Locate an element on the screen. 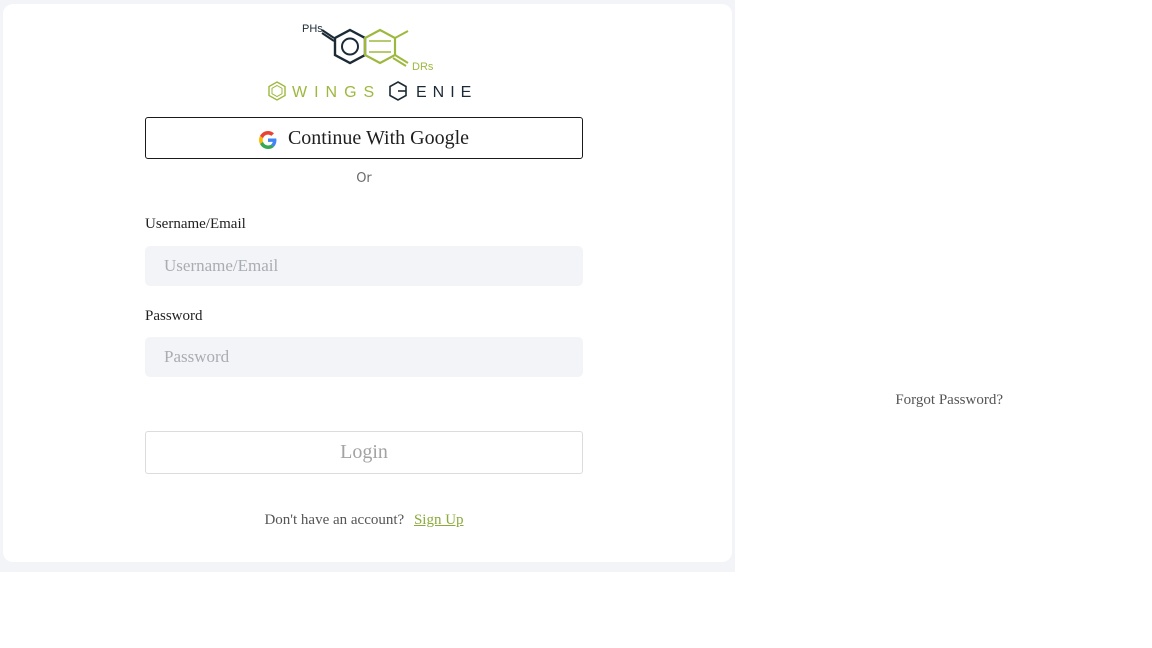 The image size is (1152, 648). wingsgenie-logo: PHs DRs WINGS ENIE is located at coordinates (367, 61).